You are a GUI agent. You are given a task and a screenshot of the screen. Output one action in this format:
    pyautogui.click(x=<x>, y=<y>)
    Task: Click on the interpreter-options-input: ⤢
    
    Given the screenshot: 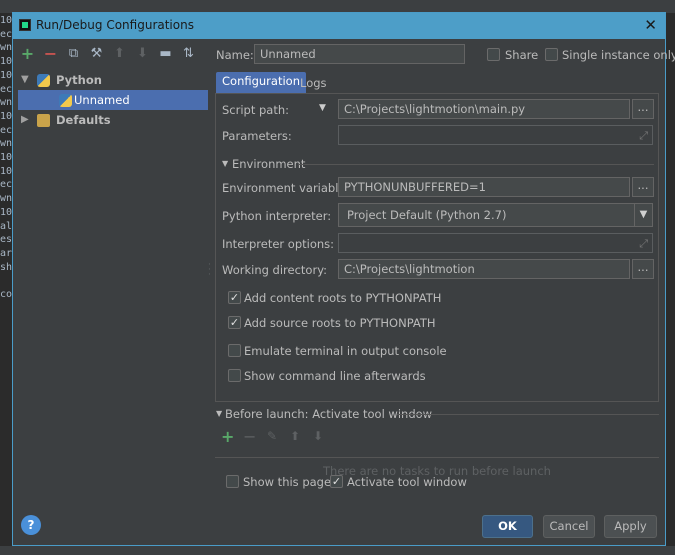 What is the action you would take?
    pyautogui.click(x=495, y=243)
    